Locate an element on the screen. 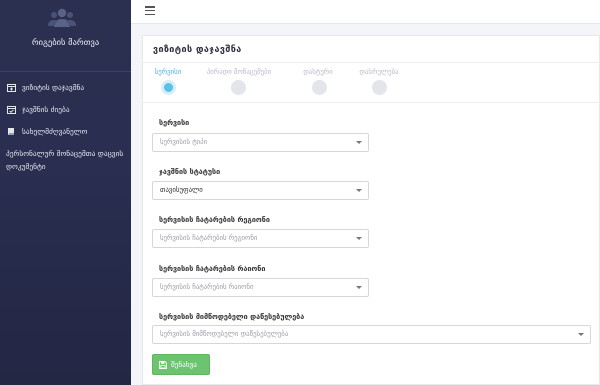 This screenshot has height=385, width=600. step-indicator-active is located at coordinates (168, 87).